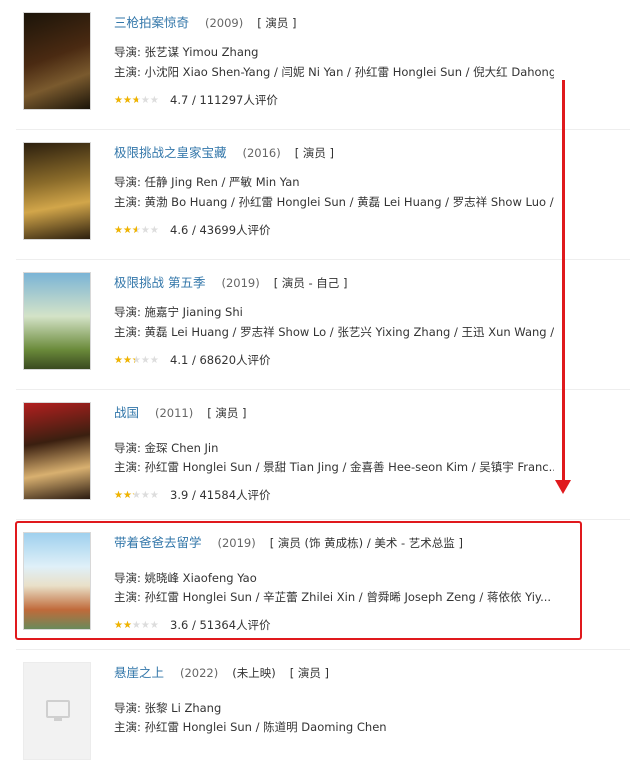 This screenshot has width=640, height=780. I want to click on title-row: 极限挑战之皇家宝藏 (2016) [ 演员 ], so click(224, 153).